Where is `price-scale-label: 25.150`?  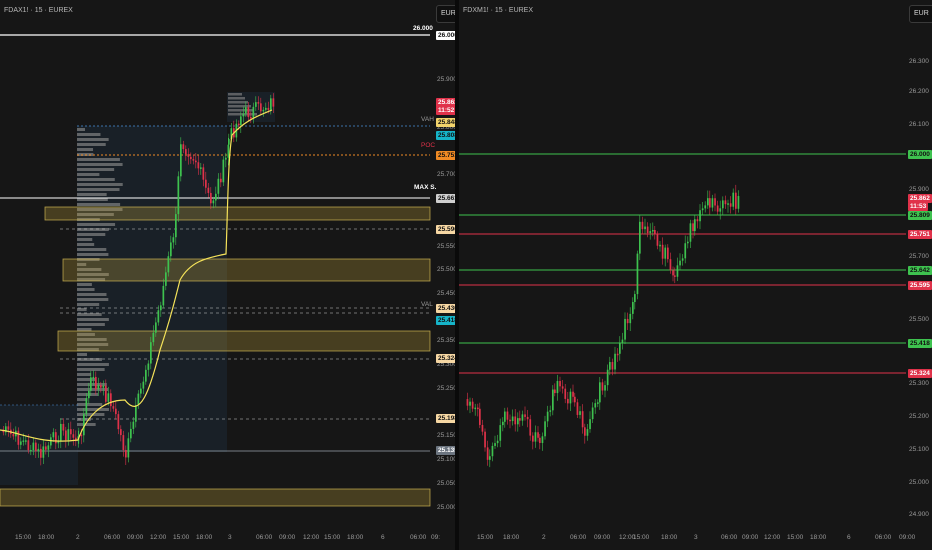 price-scale-label: 25.150 is located at coordinates (446, 436).